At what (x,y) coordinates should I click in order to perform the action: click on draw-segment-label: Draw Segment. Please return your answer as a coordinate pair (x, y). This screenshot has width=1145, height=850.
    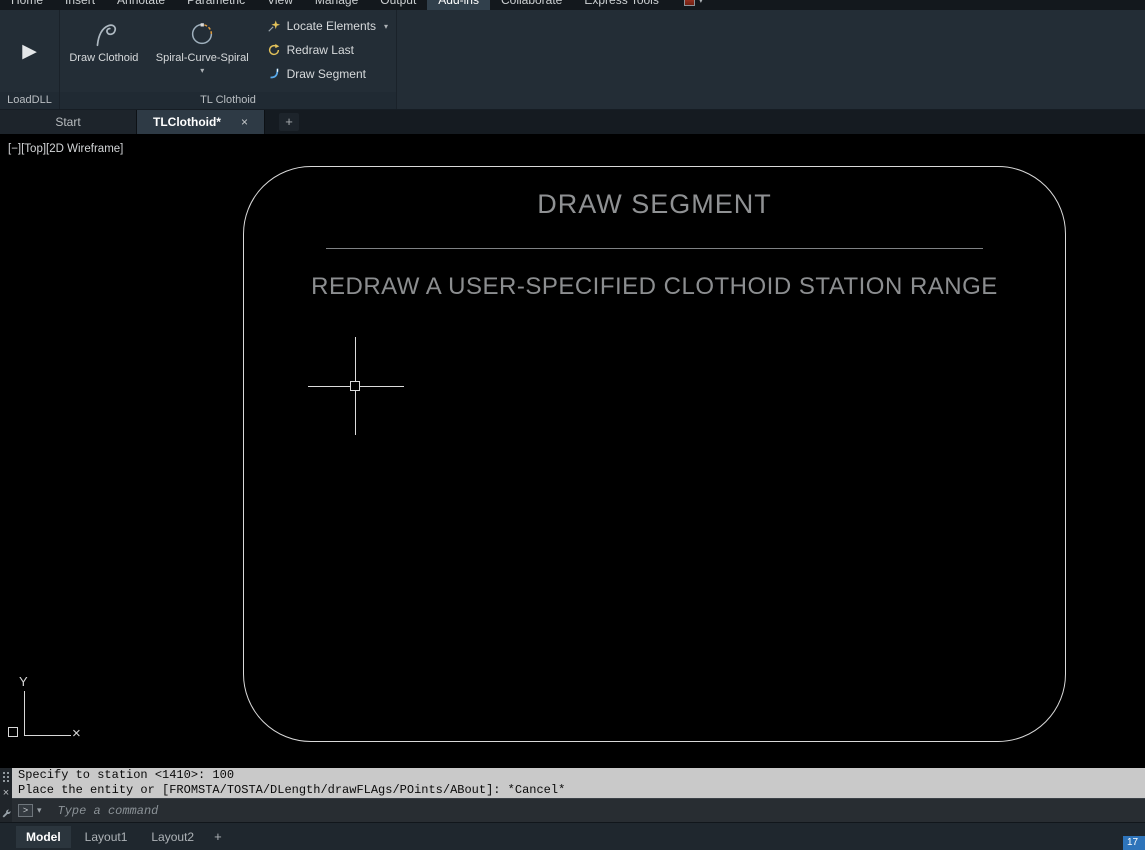
    Looking at the image, I should click on (326, 74).